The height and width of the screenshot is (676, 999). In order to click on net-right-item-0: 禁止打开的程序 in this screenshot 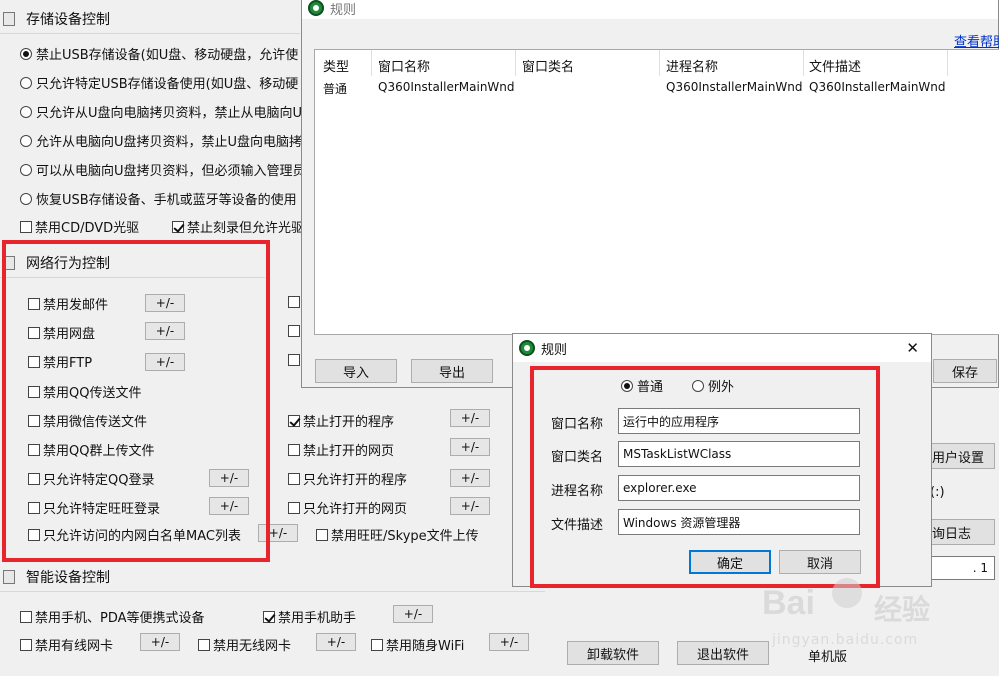, I will do `click(341, 420)`.